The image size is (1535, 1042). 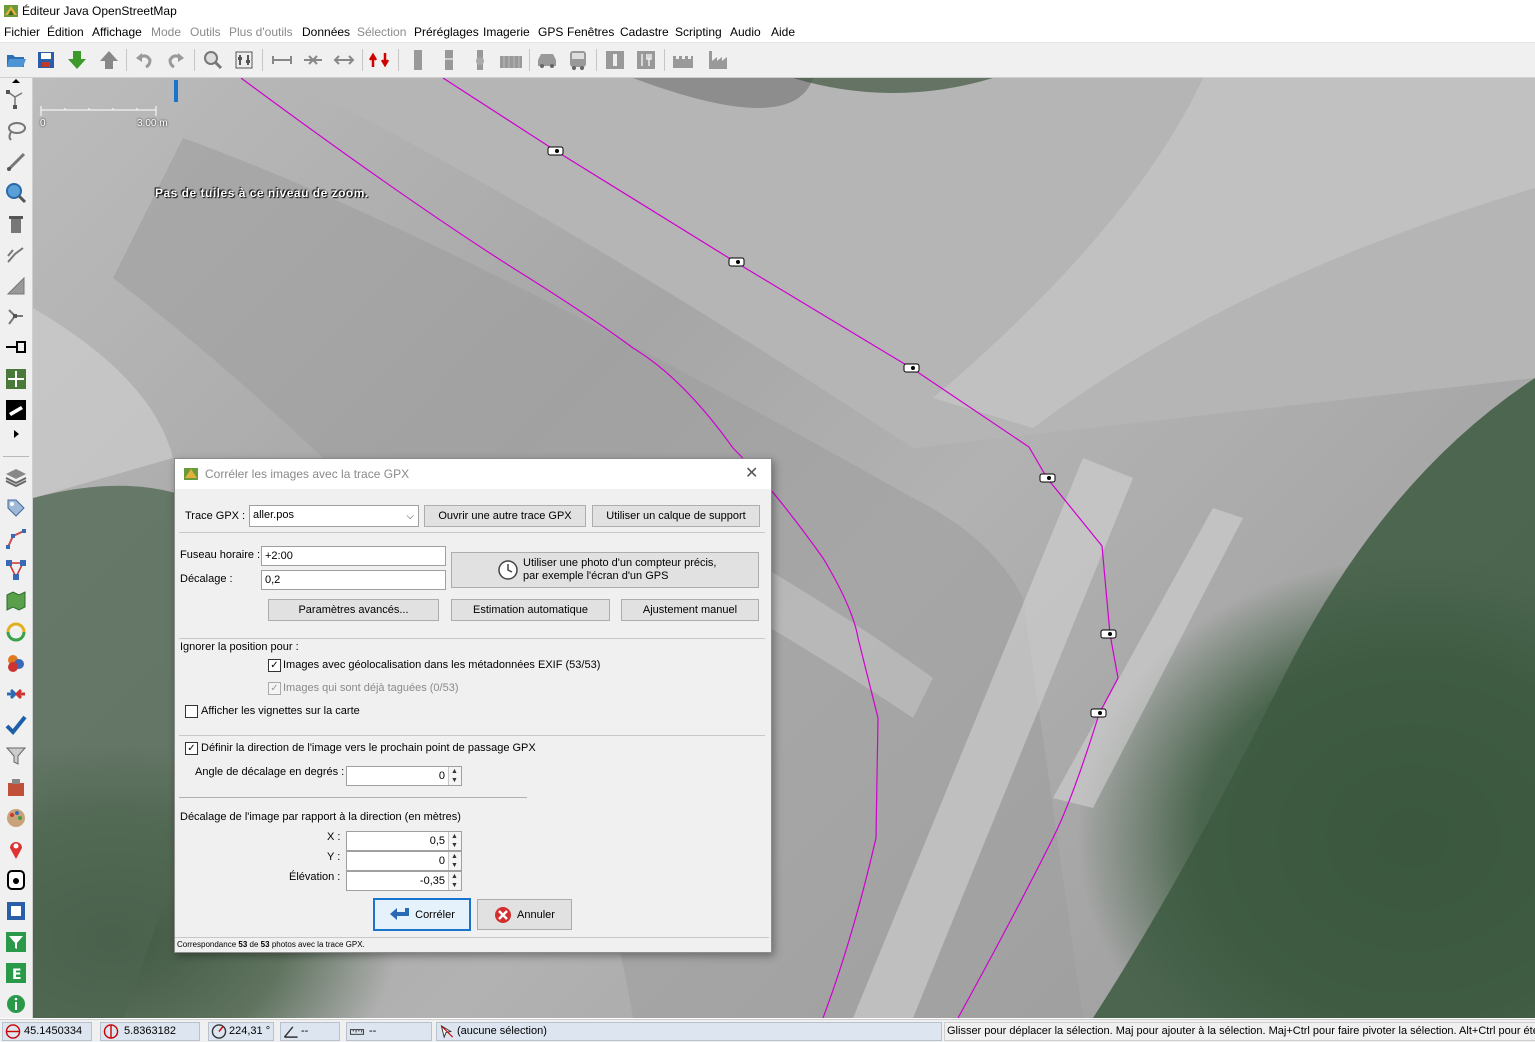 I want to click on open-other-gpx-button: Ouvrir une autre trace GPX, so click(x=505, y=516).